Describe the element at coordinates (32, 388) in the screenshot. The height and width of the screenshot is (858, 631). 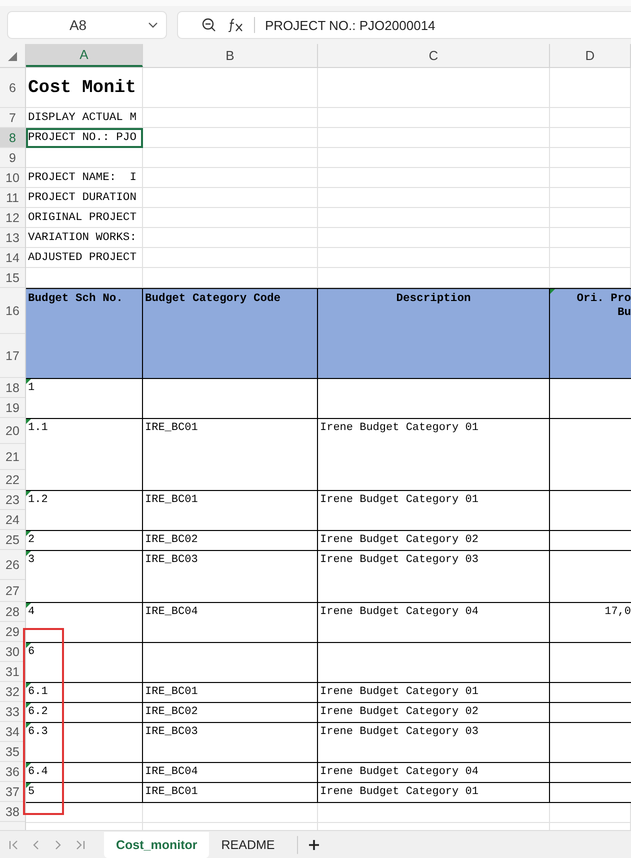
I see `table-cell-text: 1` at that location.